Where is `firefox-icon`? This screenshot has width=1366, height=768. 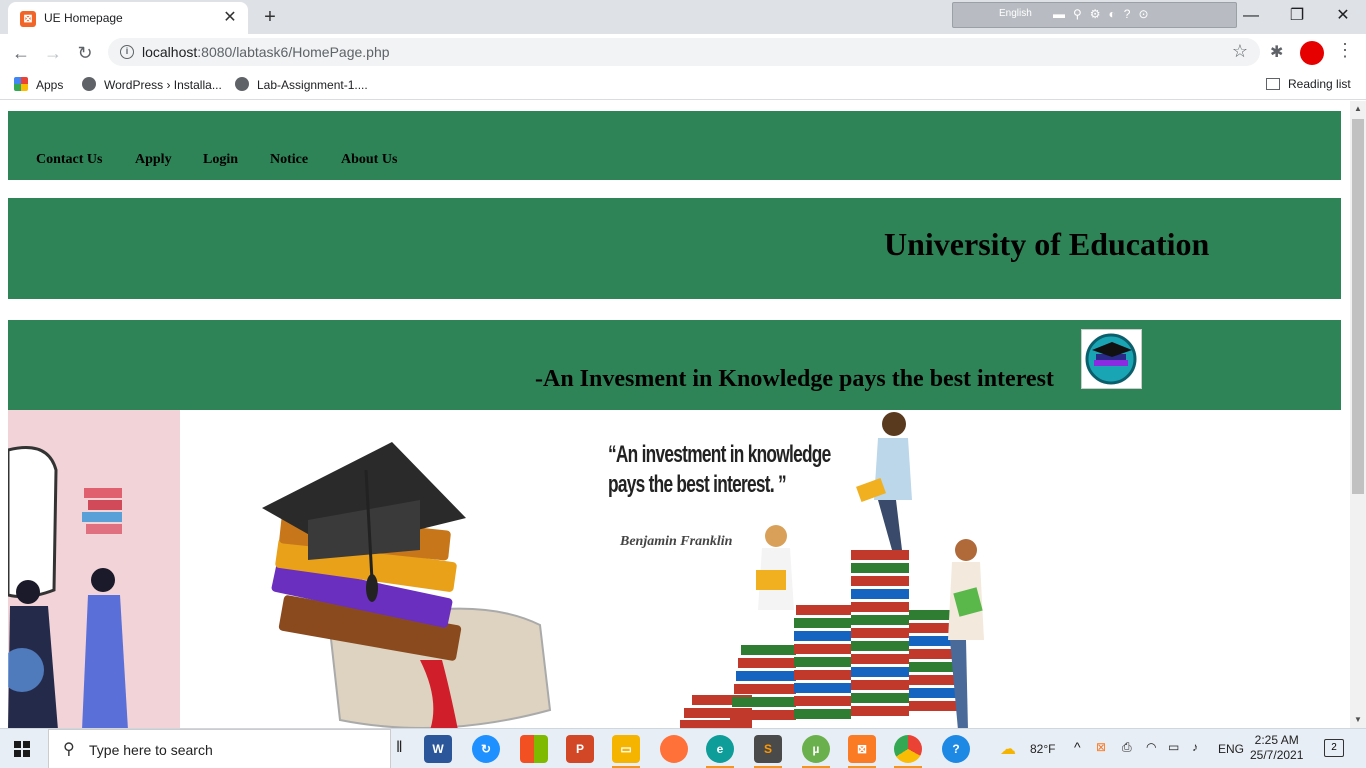 firefox-icon is located at coordinates (674, 749).